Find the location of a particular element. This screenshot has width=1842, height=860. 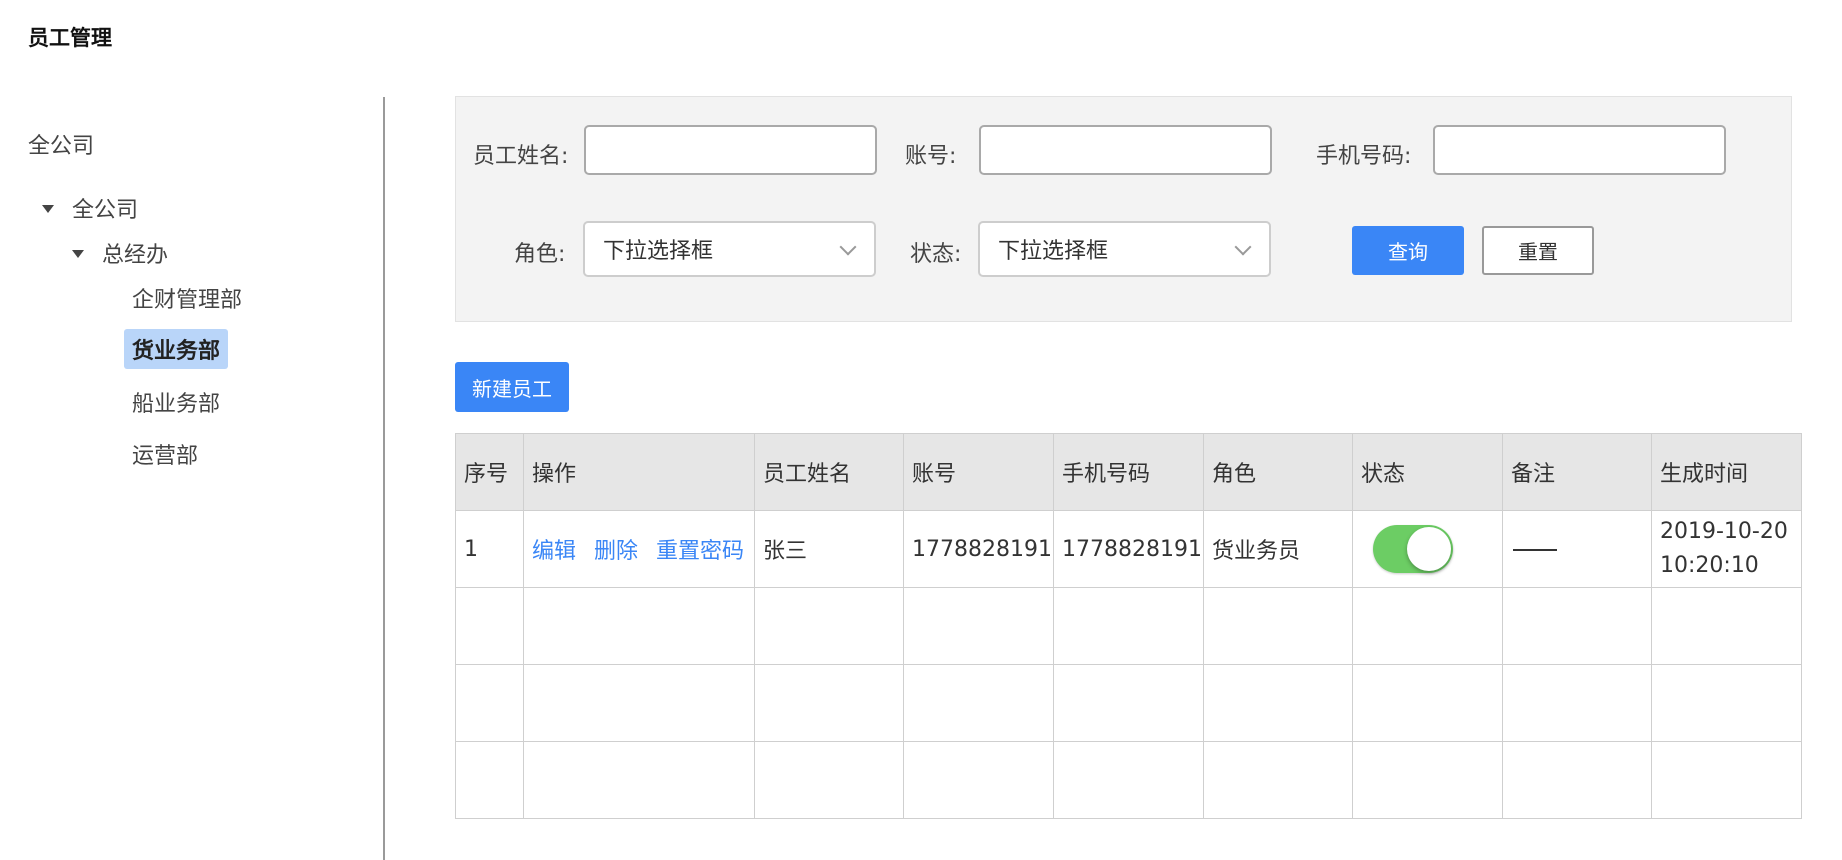

cell-name: 张三 is located at coordinates (829, 549).